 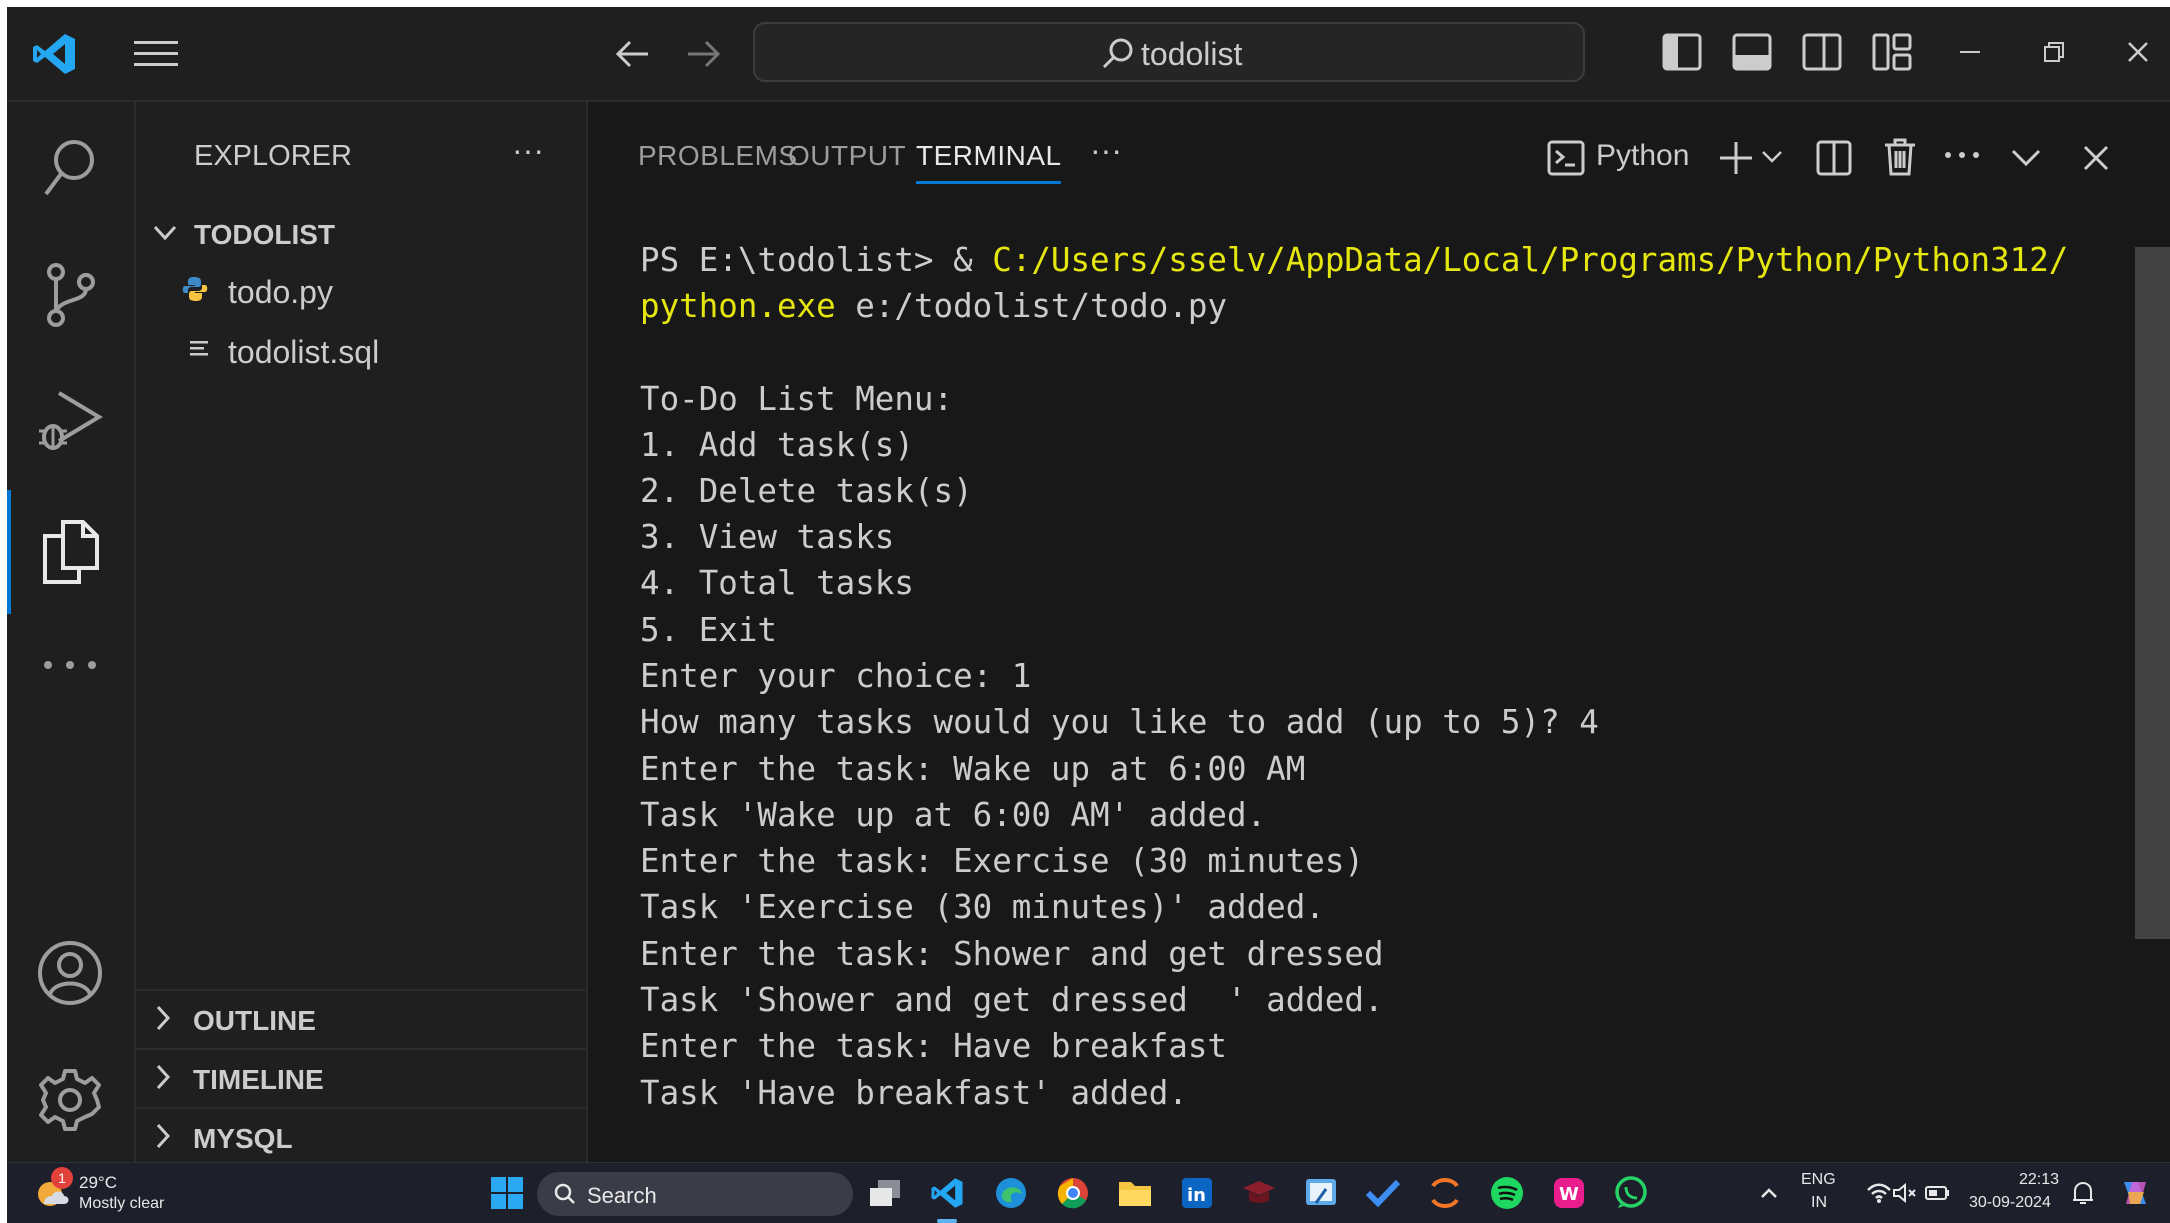 What do you see at coordinates (70, 665) in the screenshot?
I see `more-icon` at bounding box center [70, 665].